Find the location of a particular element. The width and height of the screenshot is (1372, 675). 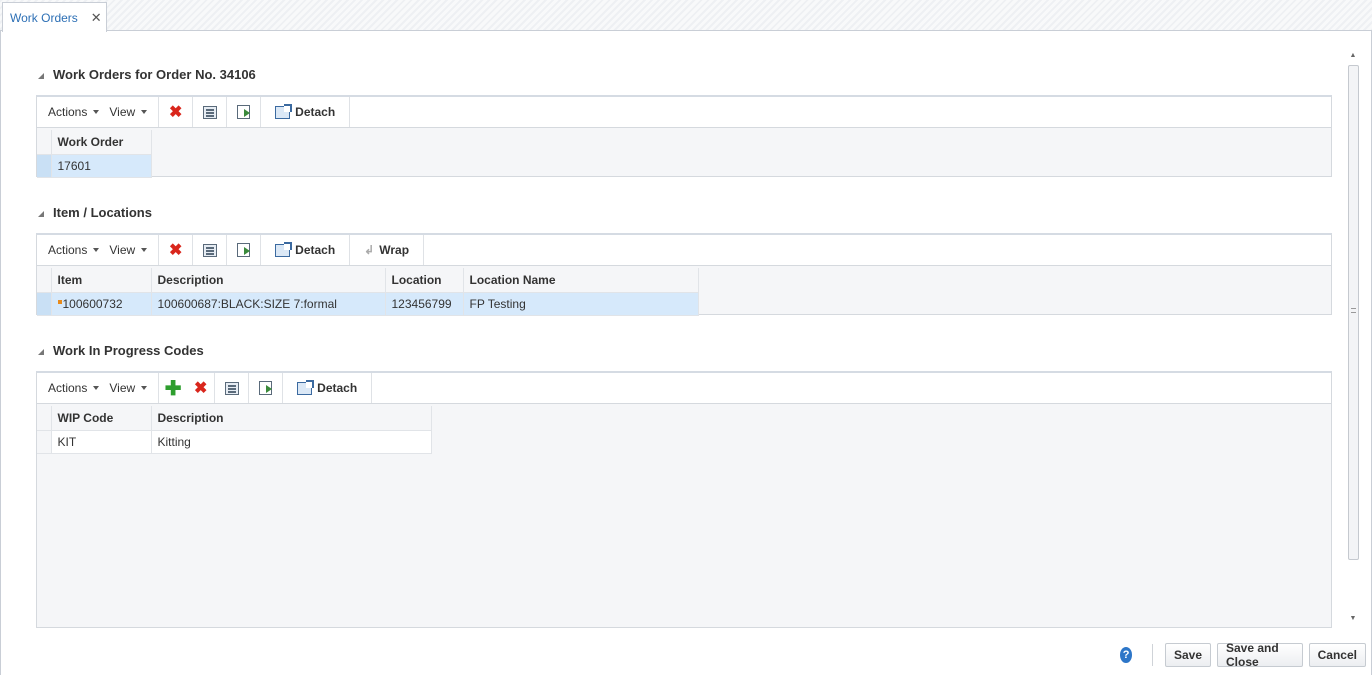

work-orders-table: Work Order 17601 is located at coordinates (94, 154).